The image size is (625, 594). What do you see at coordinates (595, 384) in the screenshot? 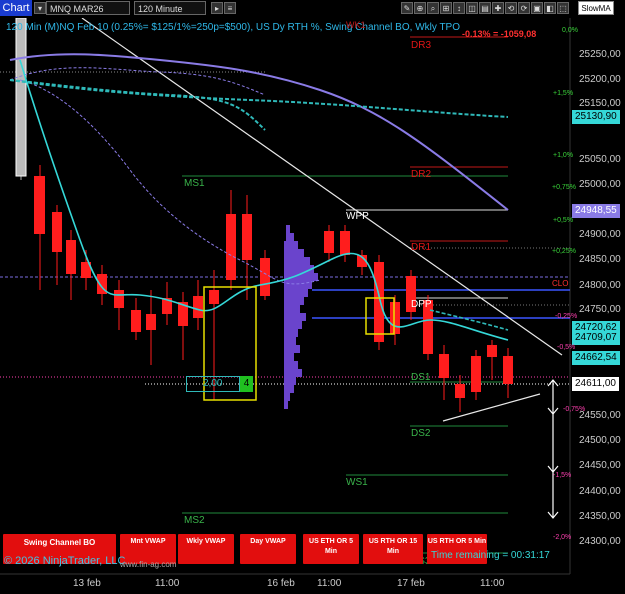
I see `price-badge-24611: 24611,00` at bounding box center [595, 384].